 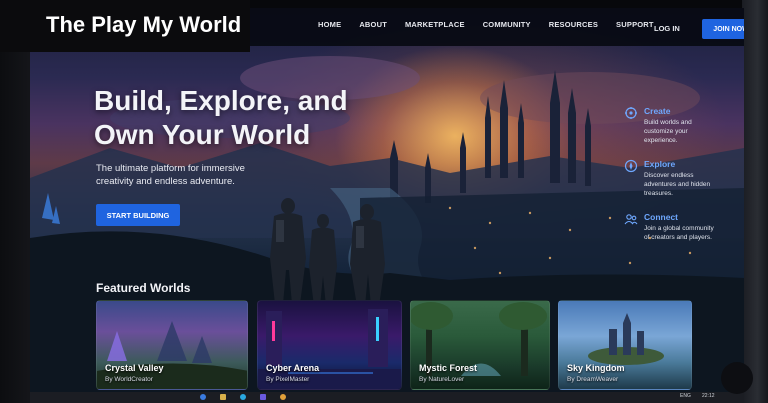 What do you see at coordinates (480, 345) in the screenshot?
I see `world-card-mystic-forest: Mystic Forest By NatureLover` at bounding box center [480, 345].